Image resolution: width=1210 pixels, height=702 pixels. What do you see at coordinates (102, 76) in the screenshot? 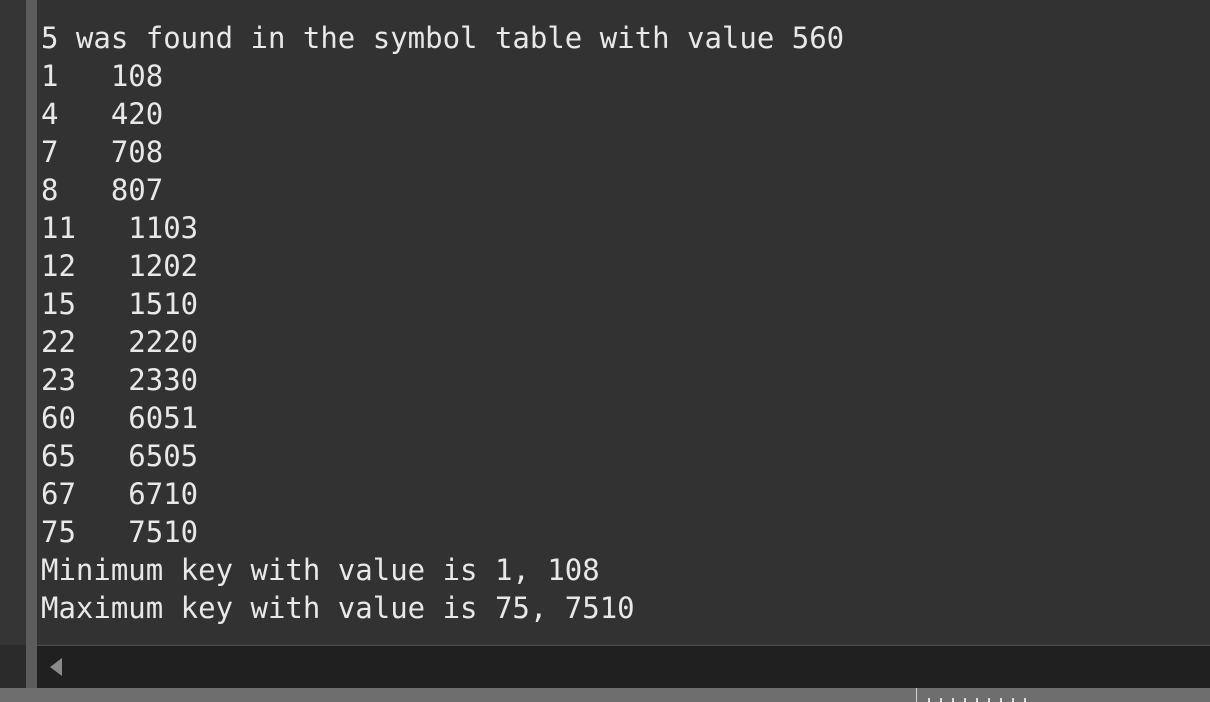
I see `console-line: 1 108` at bounding box center [102, 76].